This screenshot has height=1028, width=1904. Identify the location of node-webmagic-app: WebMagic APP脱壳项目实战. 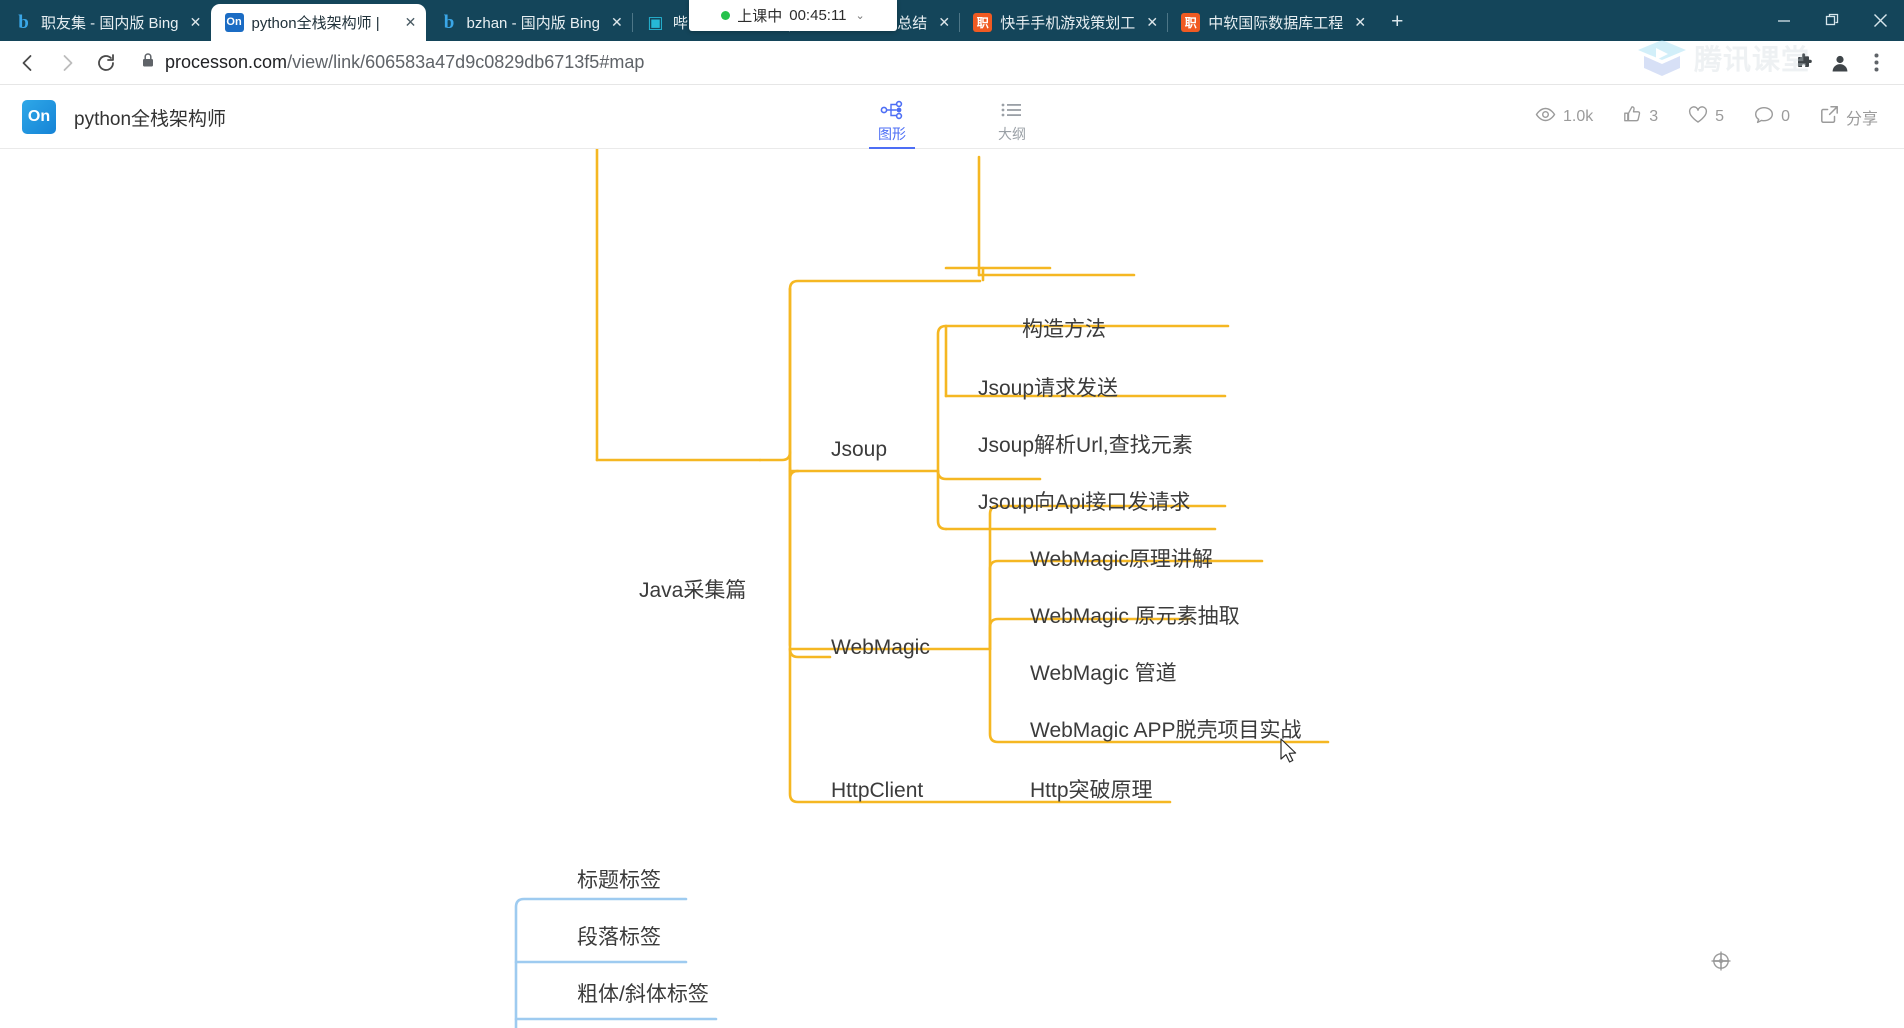
(1166, 730).